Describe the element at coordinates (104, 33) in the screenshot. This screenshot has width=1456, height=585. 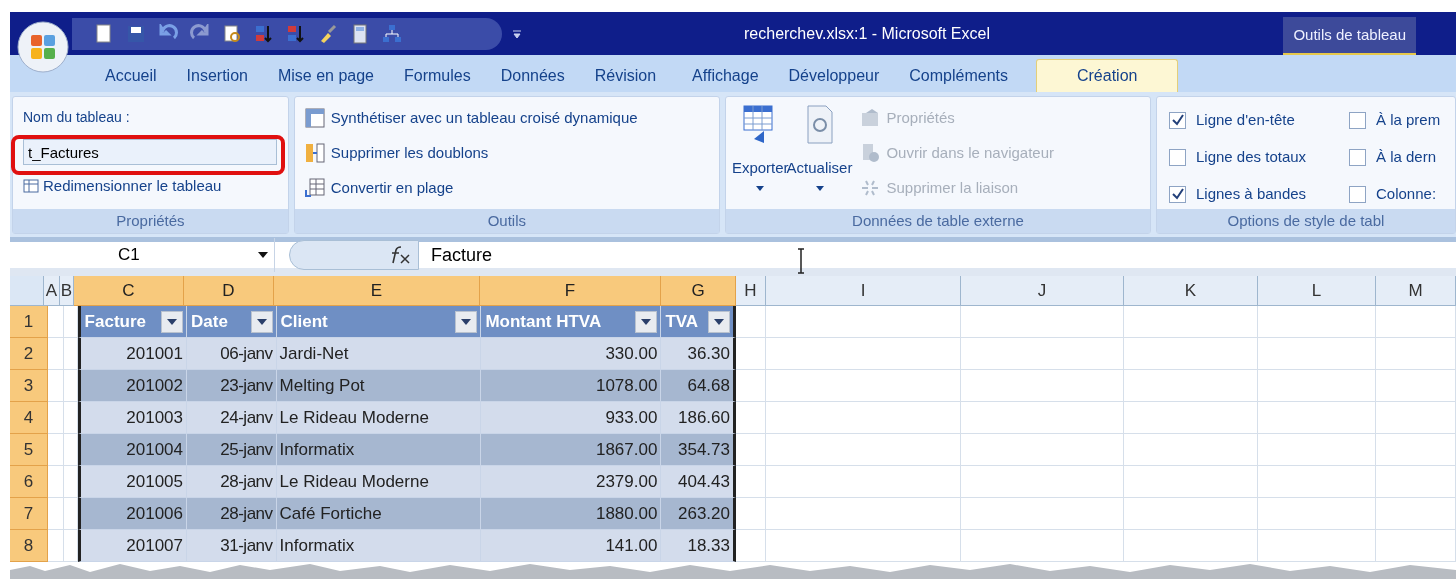
I see `new-document-icon` at that location.